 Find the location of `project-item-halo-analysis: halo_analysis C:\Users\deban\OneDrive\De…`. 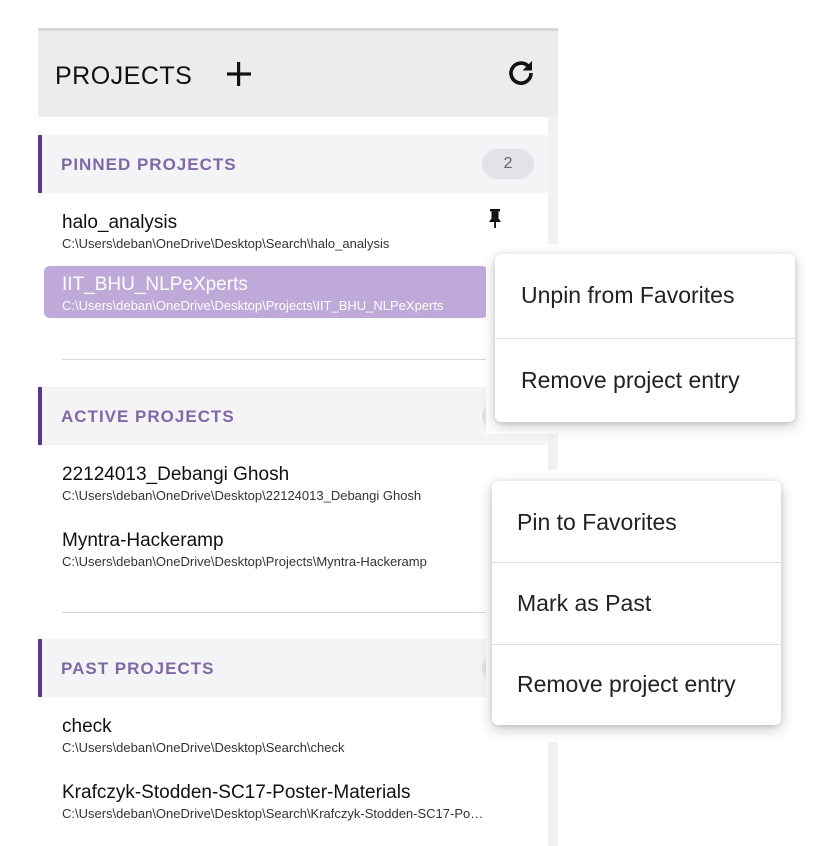

project-item-halo-analysis: halo_analysis C:\Users\deban\OneDrive\De… is located at coordinates (266, 230).